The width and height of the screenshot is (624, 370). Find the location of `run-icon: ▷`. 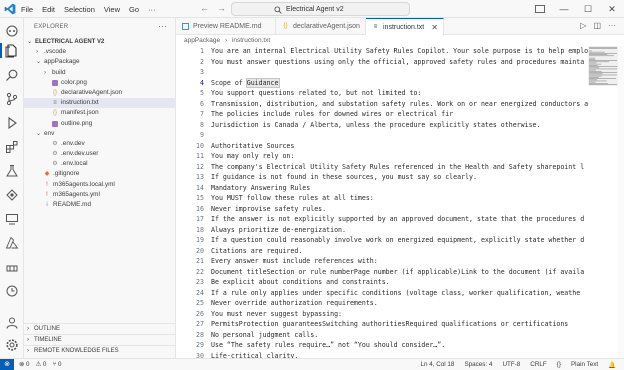

run-icon: ▷ is located at coordinates (583, 25).